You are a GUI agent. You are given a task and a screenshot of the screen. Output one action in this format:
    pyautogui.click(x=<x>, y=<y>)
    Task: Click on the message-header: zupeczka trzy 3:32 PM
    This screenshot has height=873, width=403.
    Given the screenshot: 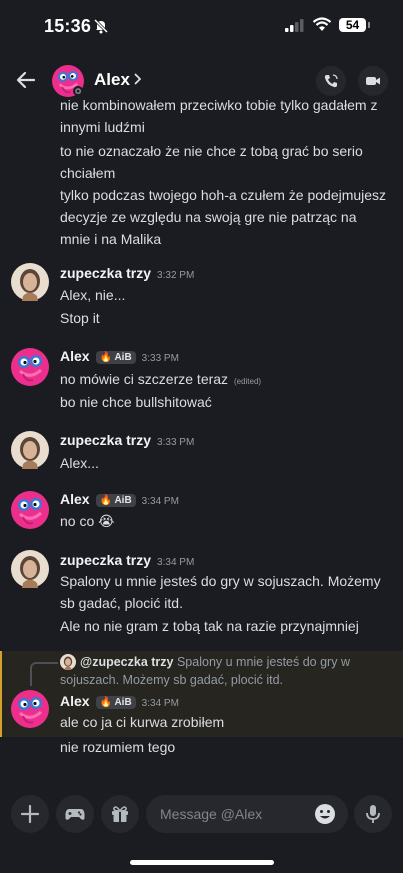 What is the action you would take?
    pyautogui.click(x=127, y=275)
    